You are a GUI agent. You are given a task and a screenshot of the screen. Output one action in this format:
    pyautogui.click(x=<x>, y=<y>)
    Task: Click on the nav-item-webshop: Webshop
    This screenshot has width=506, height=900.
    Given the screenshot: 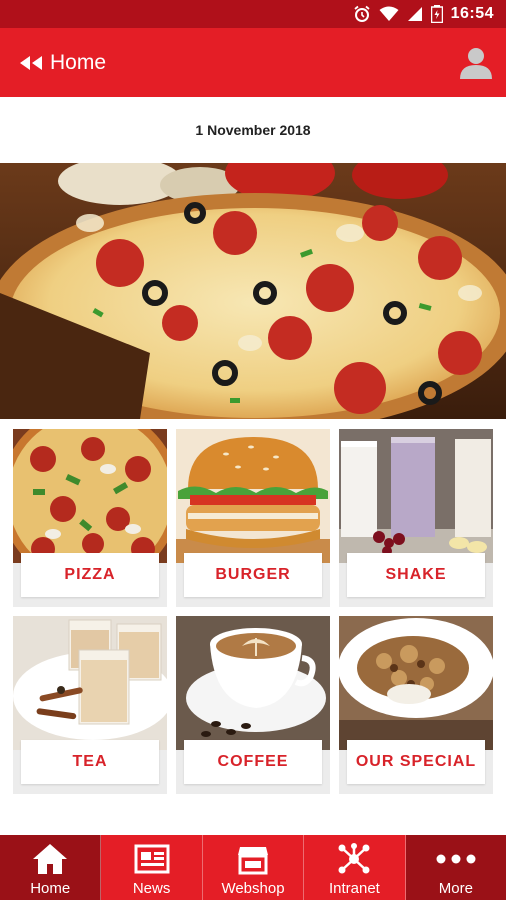 What is the action you would take?
    pyautogui.click(x=254, y=867)
    